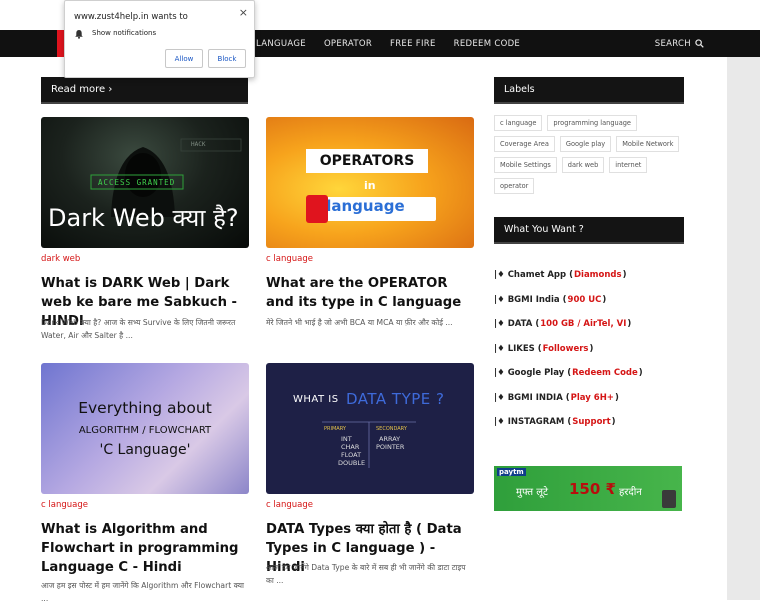  What do you see at coordinates (143, 218) in the screenshot?
I see `thumbnail-title-text: Dark Web क्या है?` at bounding box center [143, 218].